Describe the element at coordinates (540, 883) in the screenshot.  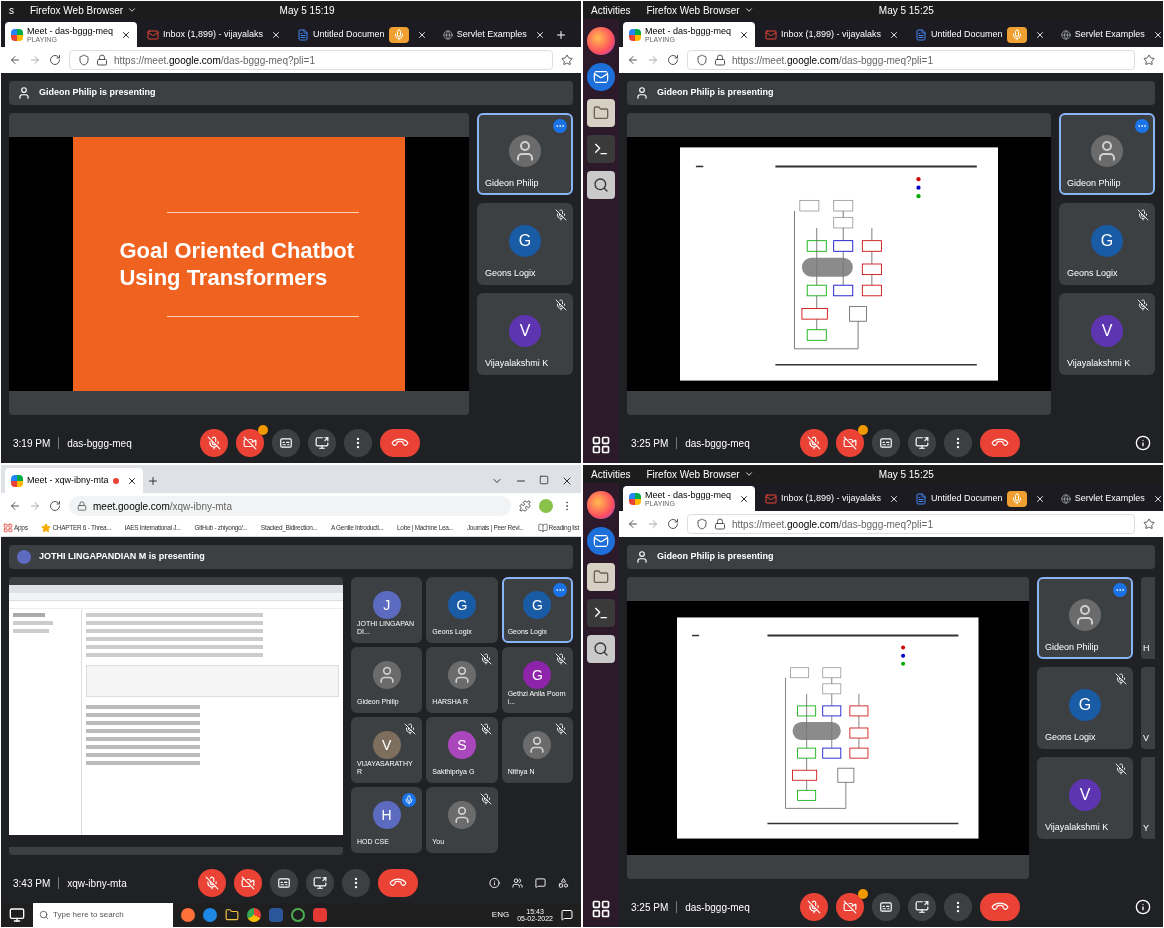
I see `chat-icon` at that location.